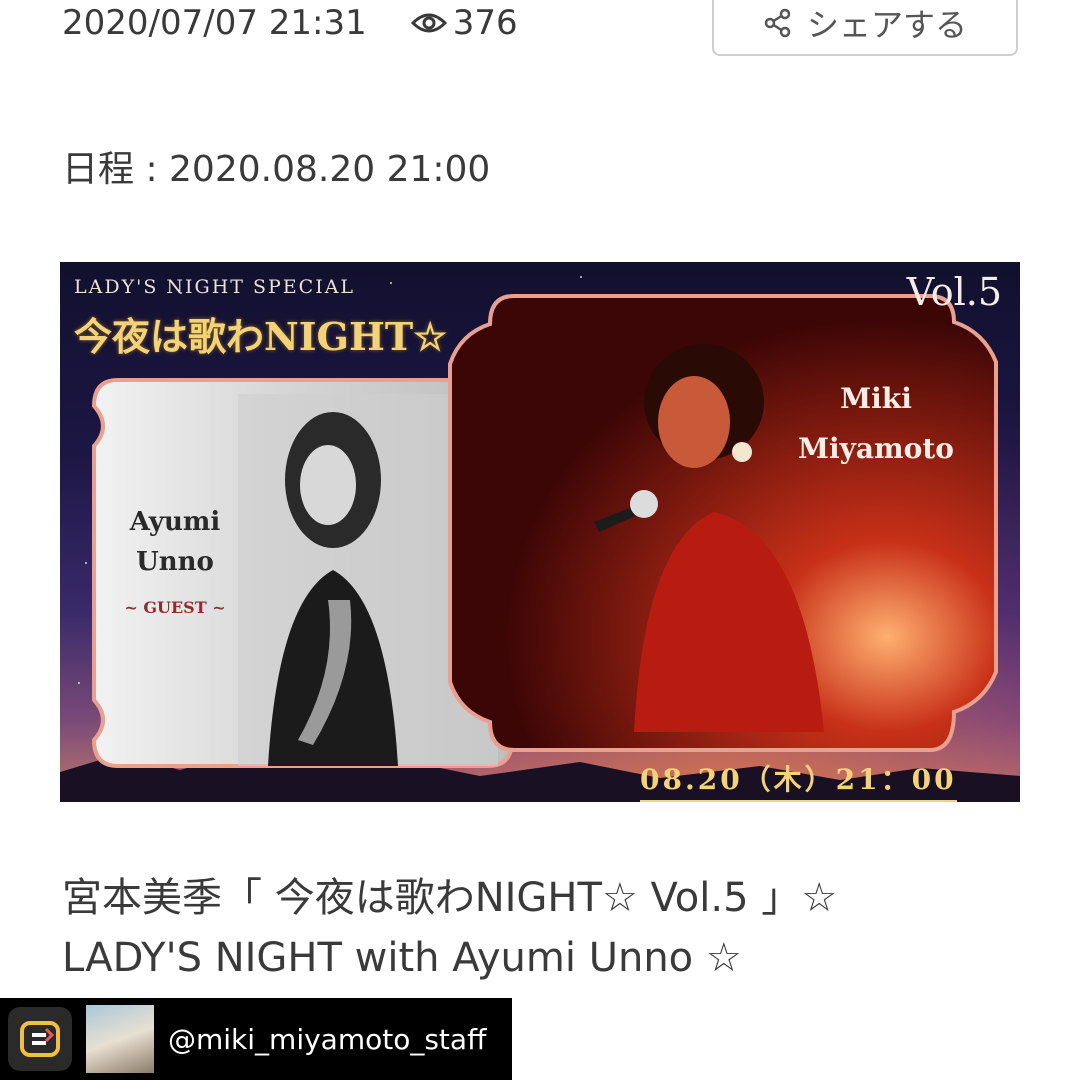 The image size is (1080, 1080). Describe the element at coordinates (276, 169) in the screenshot. I see `event-schedule: 日程 : 2020.08.20 21:00` at that location.